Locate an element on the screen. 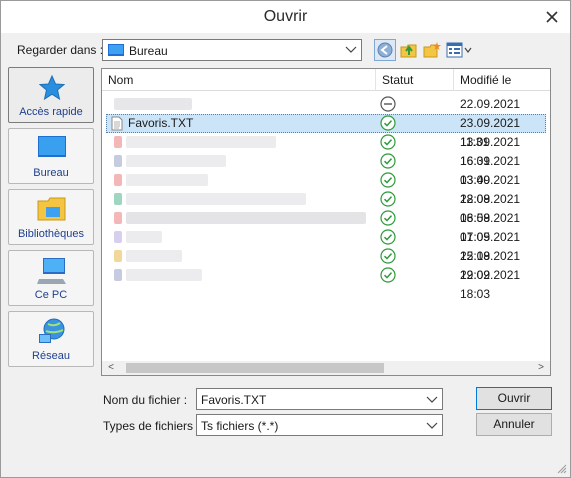  back-icon is located at coordinates (385, 50).